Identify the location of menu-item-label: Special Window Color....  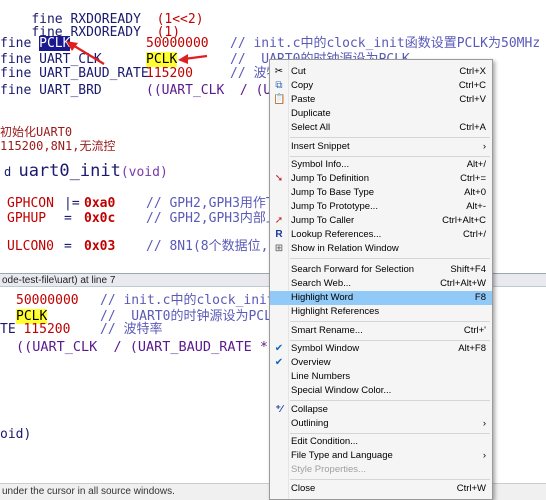
(341, 390).